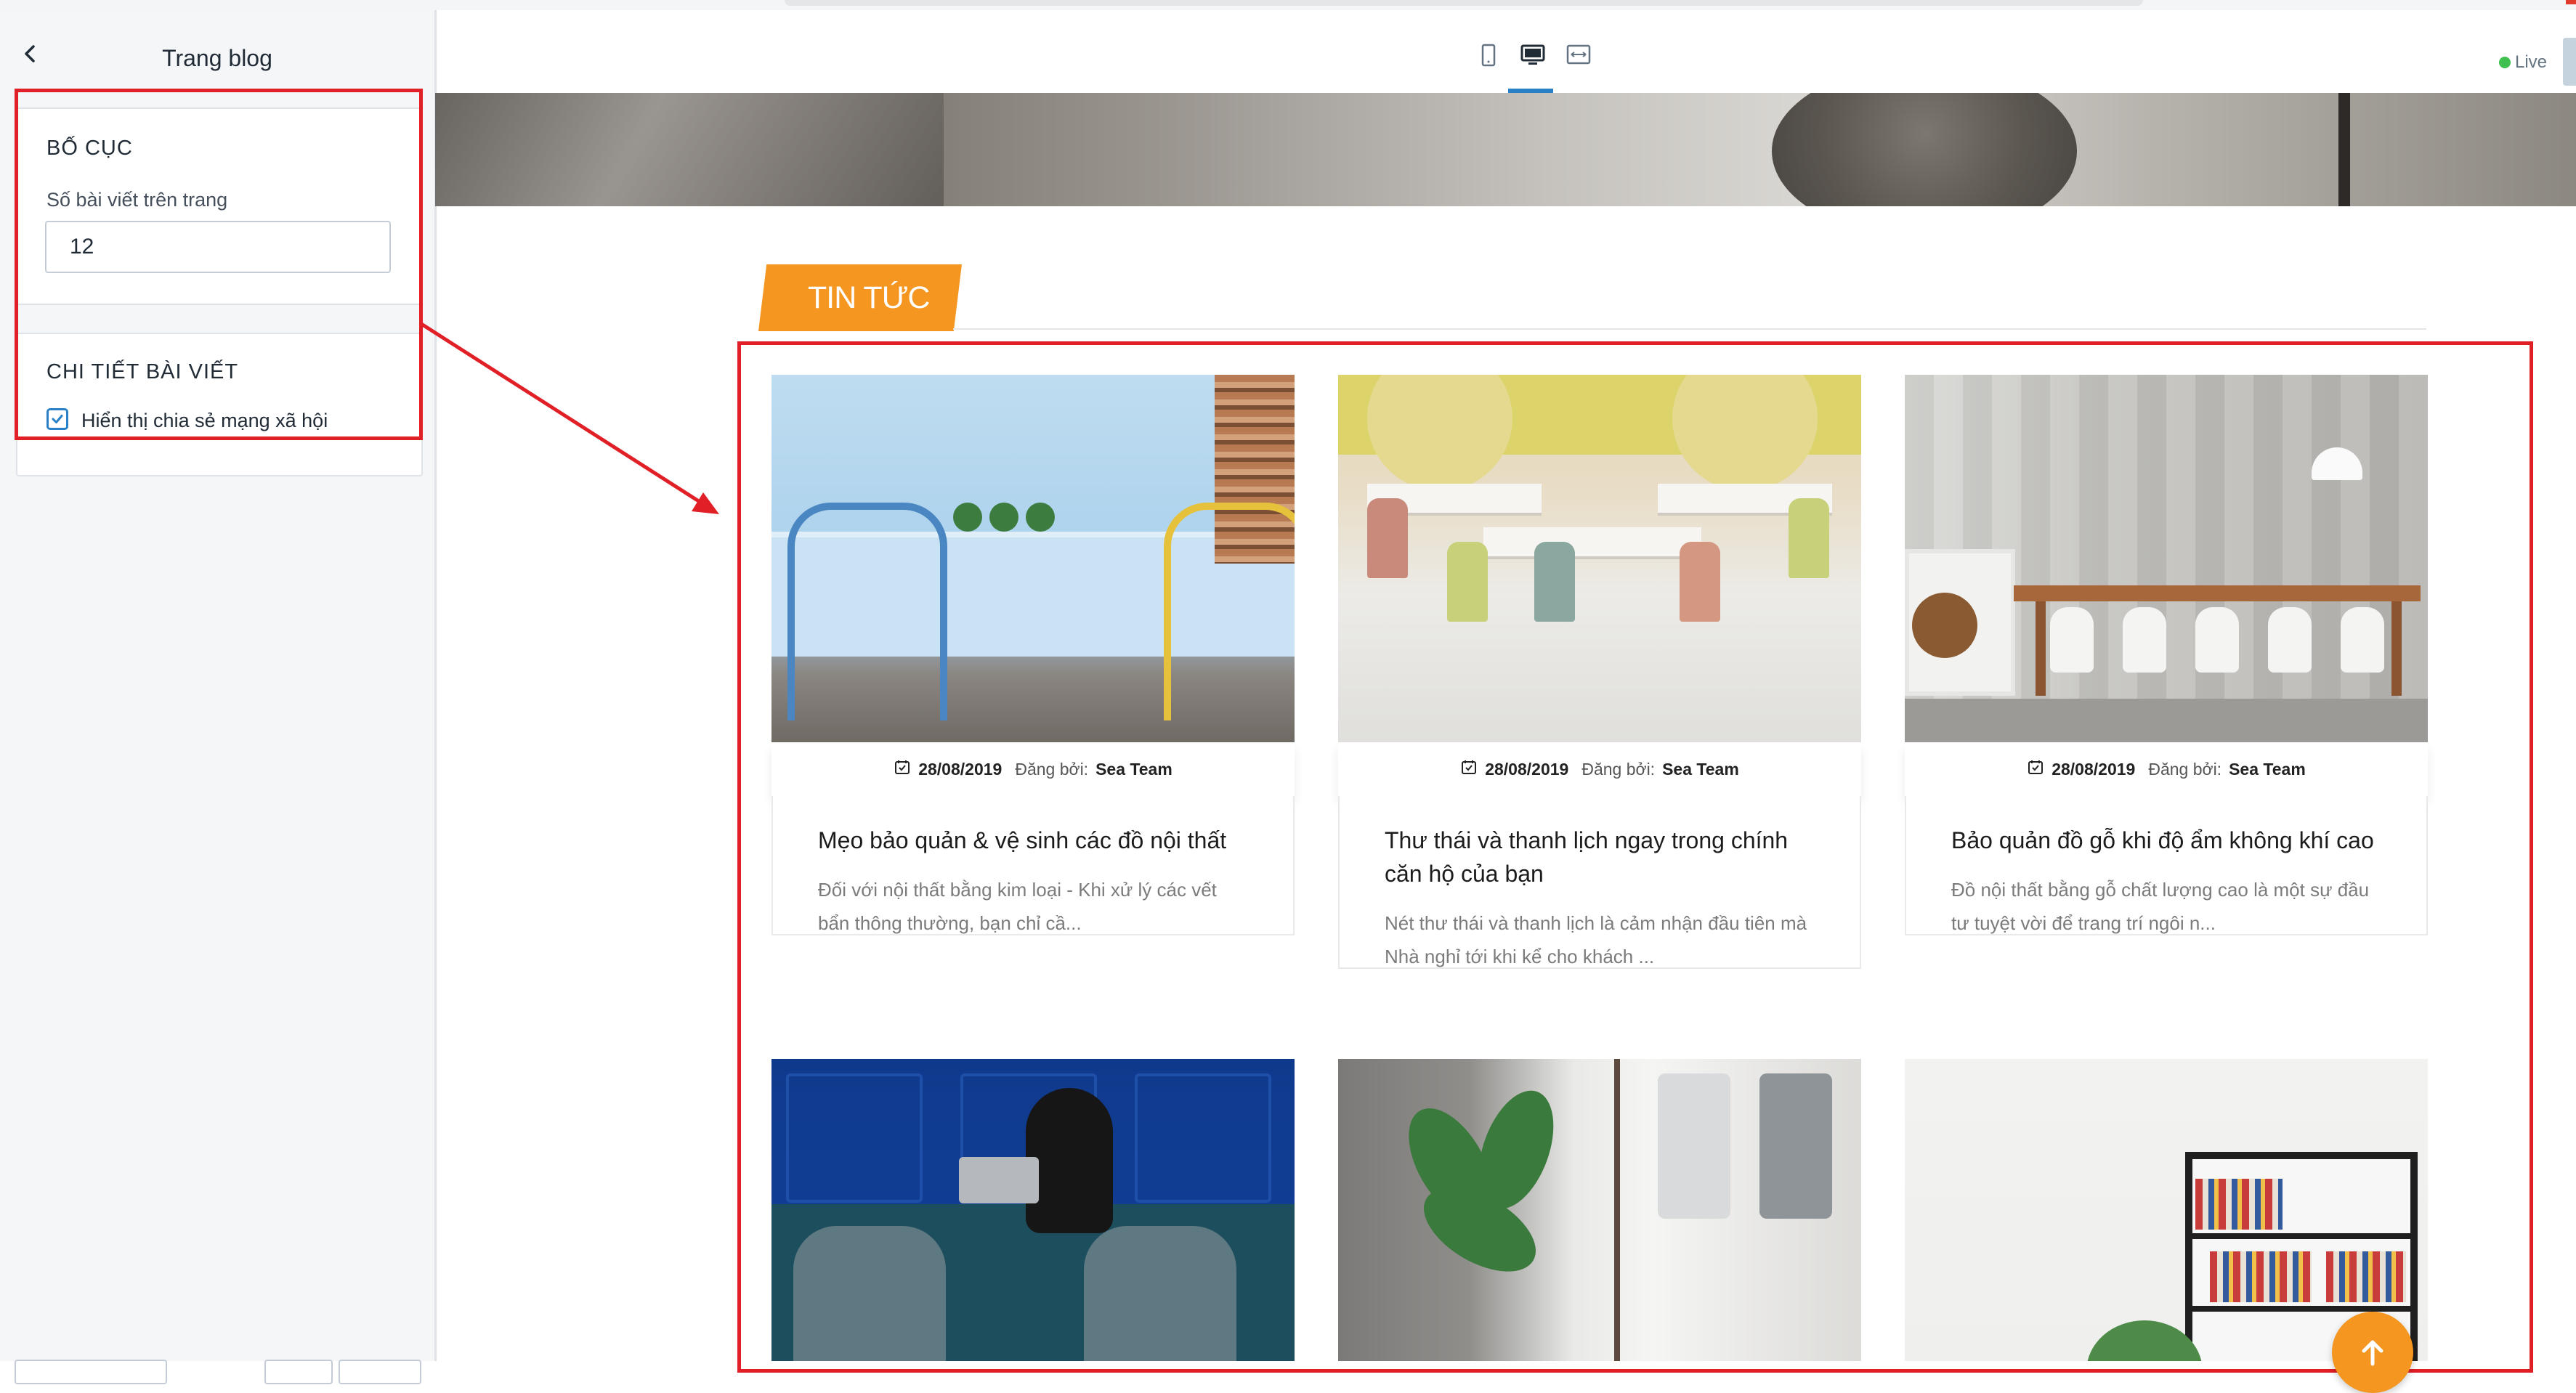  Describe the element at coordinates (2166, 720) in the screenshot. I see `scene-floor` at that location.